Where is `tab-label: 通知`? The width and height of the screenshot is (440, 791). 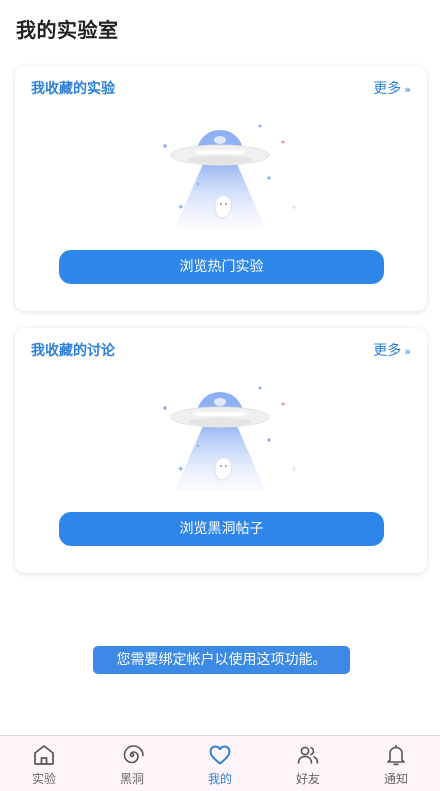
tab-label: 通知 is located at coordinates (395, 779).